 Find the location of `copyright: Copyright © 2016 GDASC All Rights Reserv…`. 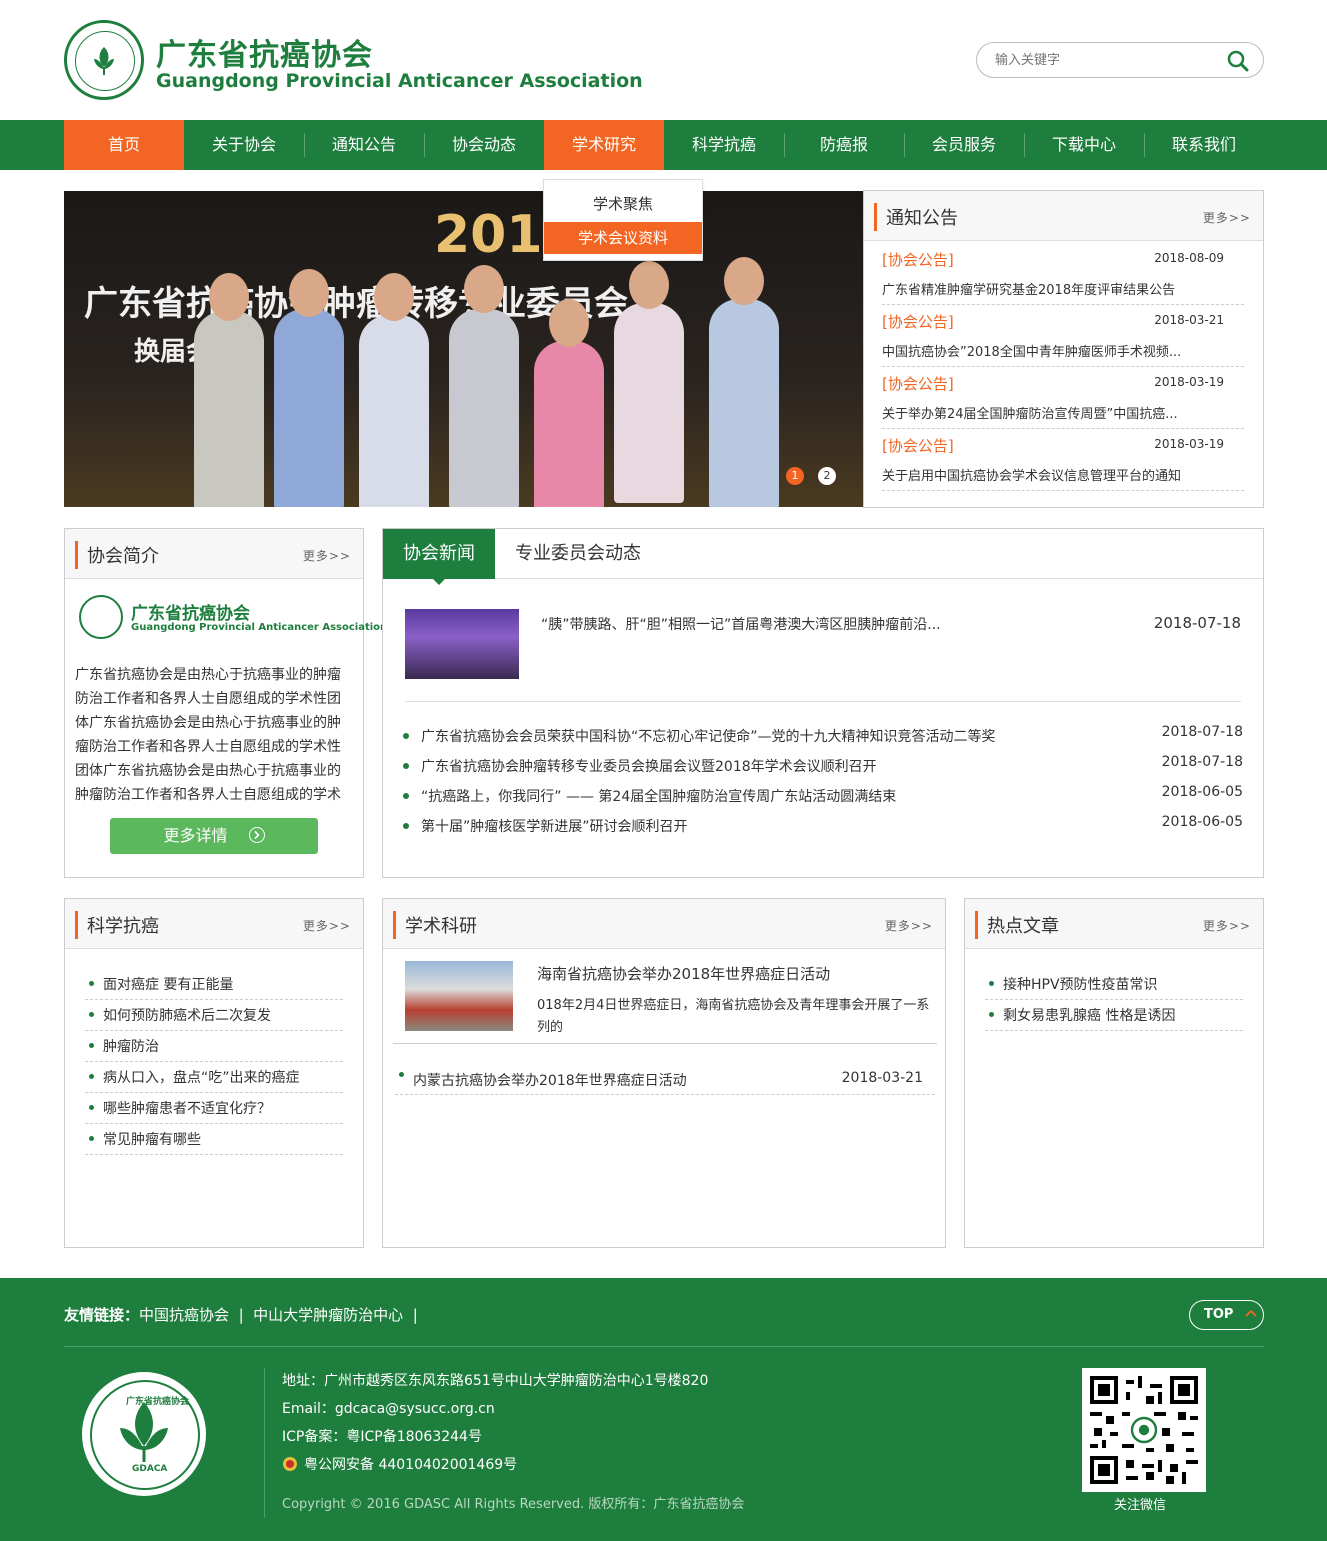

copyright: Copyright © 2016 GDASC All Rights Reserv… is located at coordinates (513, 1504).